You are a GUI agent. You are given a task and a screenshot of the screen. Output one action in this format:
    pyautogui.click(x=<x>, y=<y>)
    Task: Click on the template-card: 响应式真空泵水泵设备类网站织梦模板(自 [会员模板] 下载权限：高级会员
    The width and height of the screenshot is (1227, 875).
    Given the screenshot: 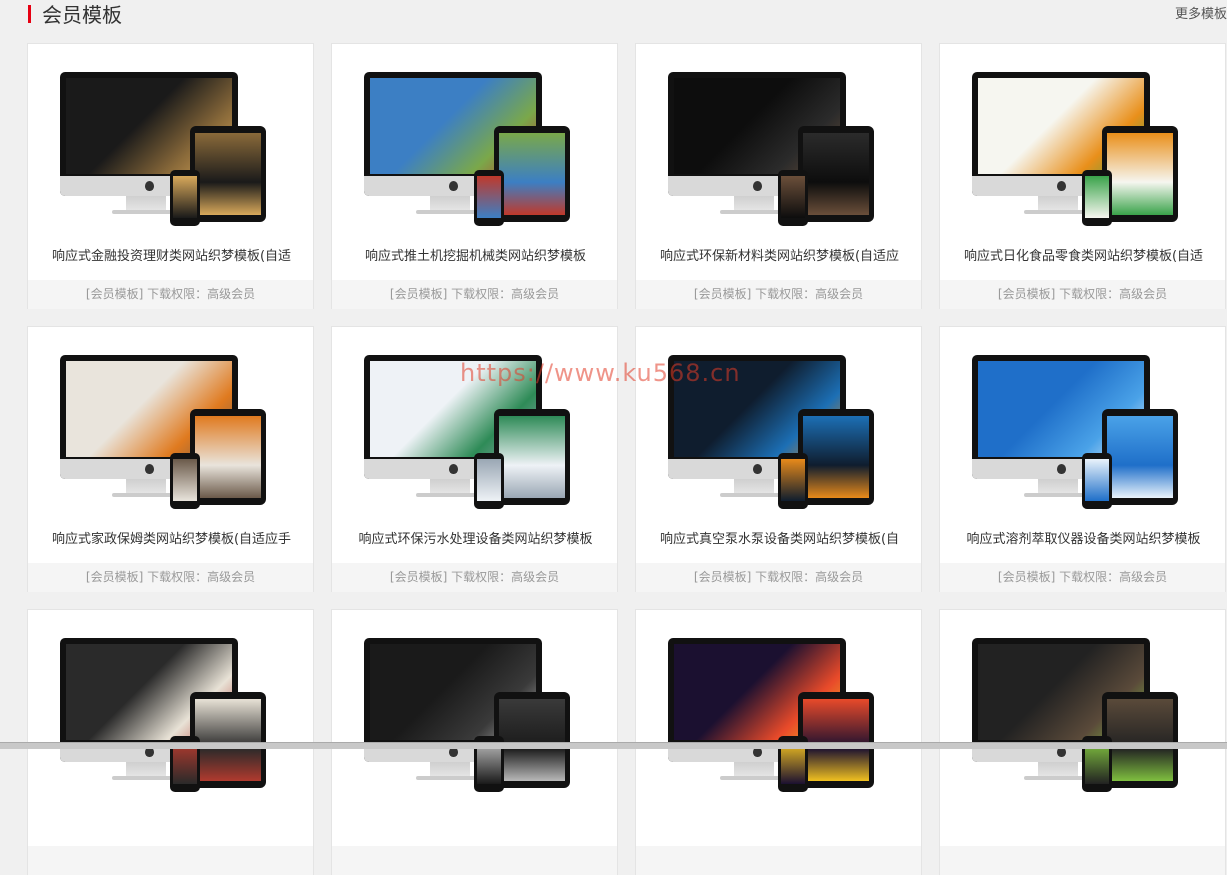 What is the action you would take?
    pyautogui.click(x=778, y=459)
    